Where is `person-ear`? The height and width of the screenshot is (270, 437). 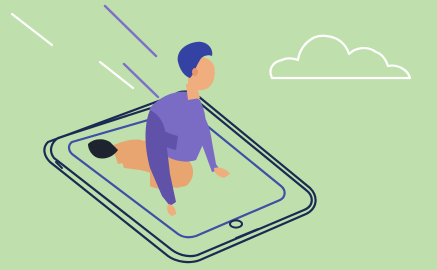
person-ear is located at coordinates (195, 72).